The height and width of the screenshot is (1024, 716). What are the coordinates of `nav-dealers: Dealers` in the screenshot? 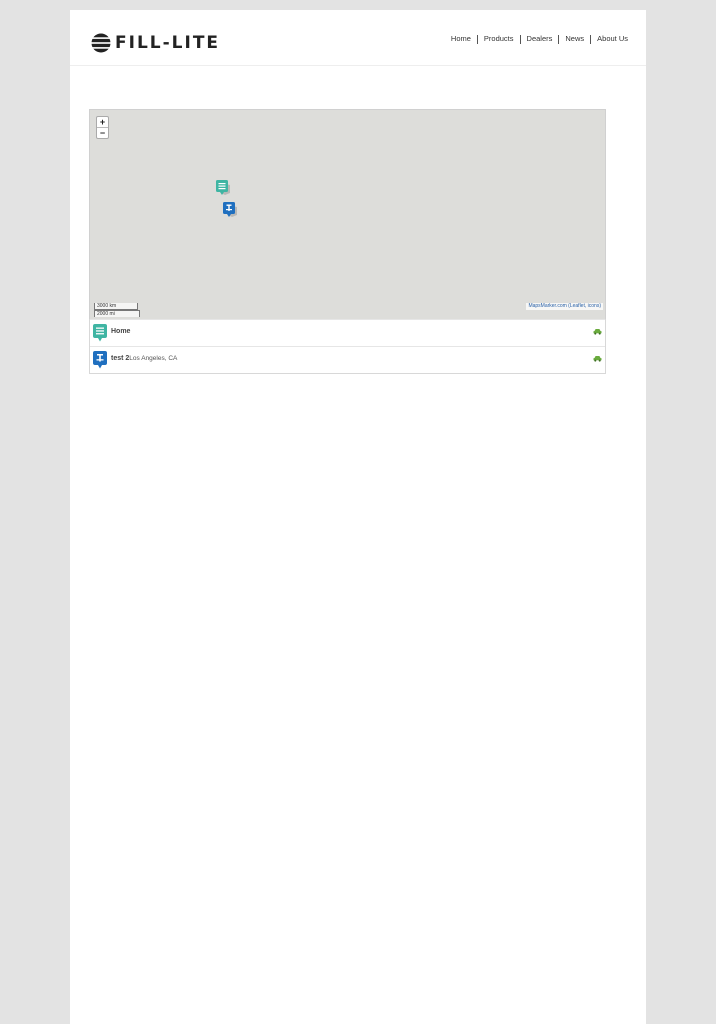 It's located at (540, 39).